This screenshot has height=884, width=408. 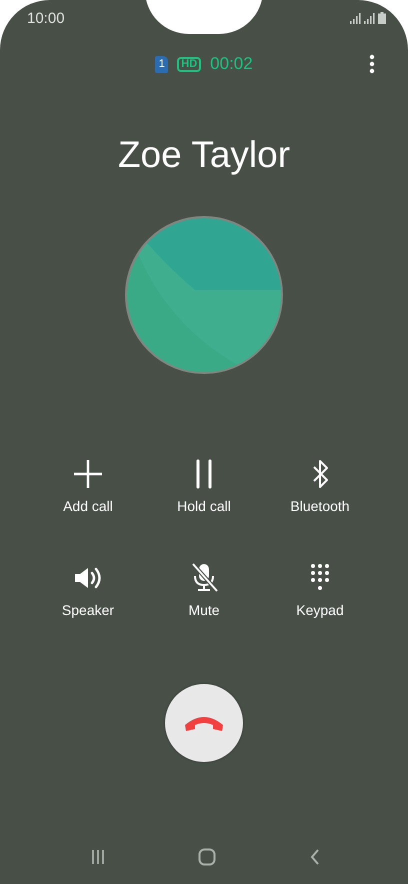 I want to click on more-options-icon, so click(x=372, y=64).